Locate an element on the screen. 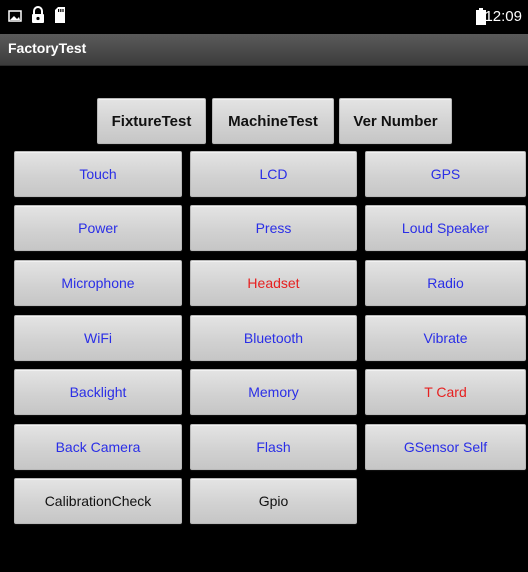 Image resolution: width=528 pixels, height=572 pixels. back-camera-test-button: Back Camera is located at coordinates (98, 447).